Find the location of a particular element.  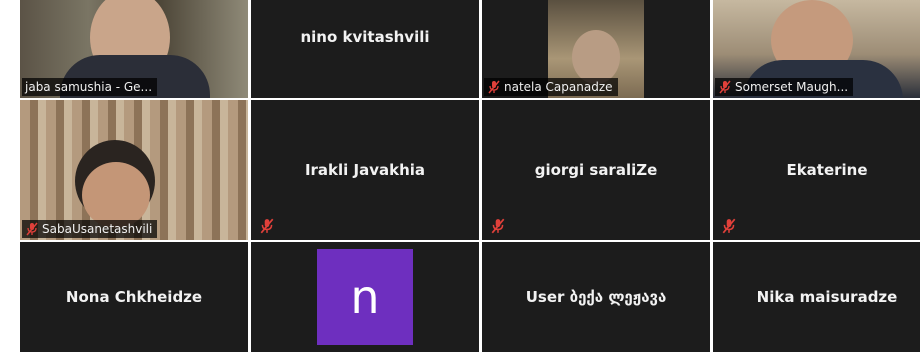

participant-tile-giorgi: giorgi saraliZe is located at coordinates (596, 170).